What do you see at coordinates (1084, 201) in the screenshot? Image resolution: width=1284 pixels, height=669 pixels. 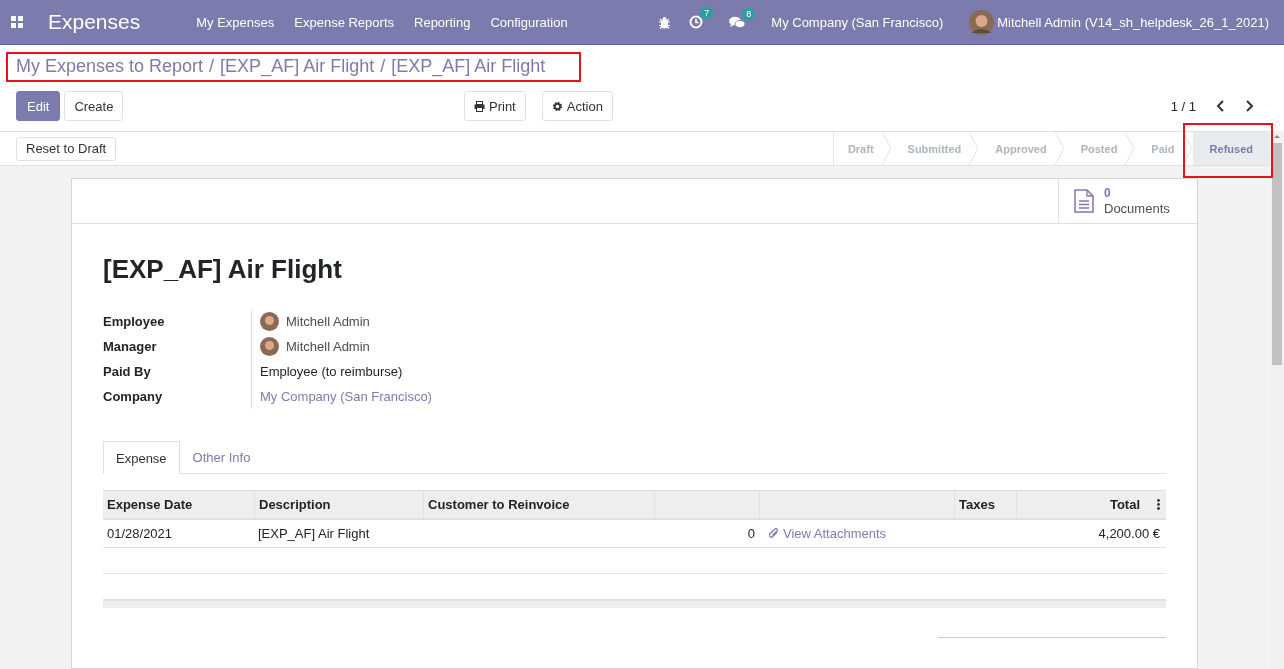 I see `document-icon` at bounding box center [1084, 201].